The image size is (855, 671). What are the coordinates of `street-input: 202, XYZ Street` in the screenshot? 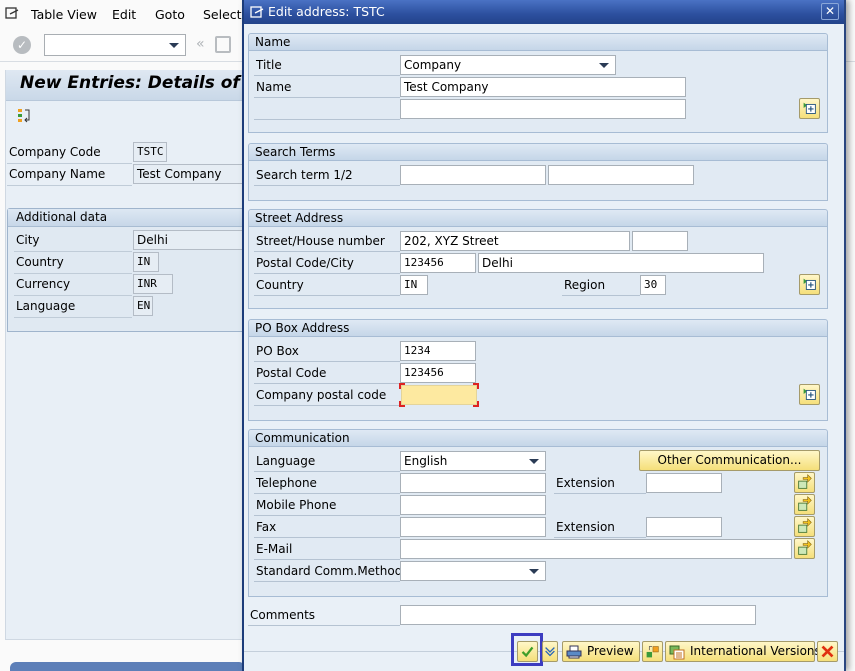 It's located at (515, 241).